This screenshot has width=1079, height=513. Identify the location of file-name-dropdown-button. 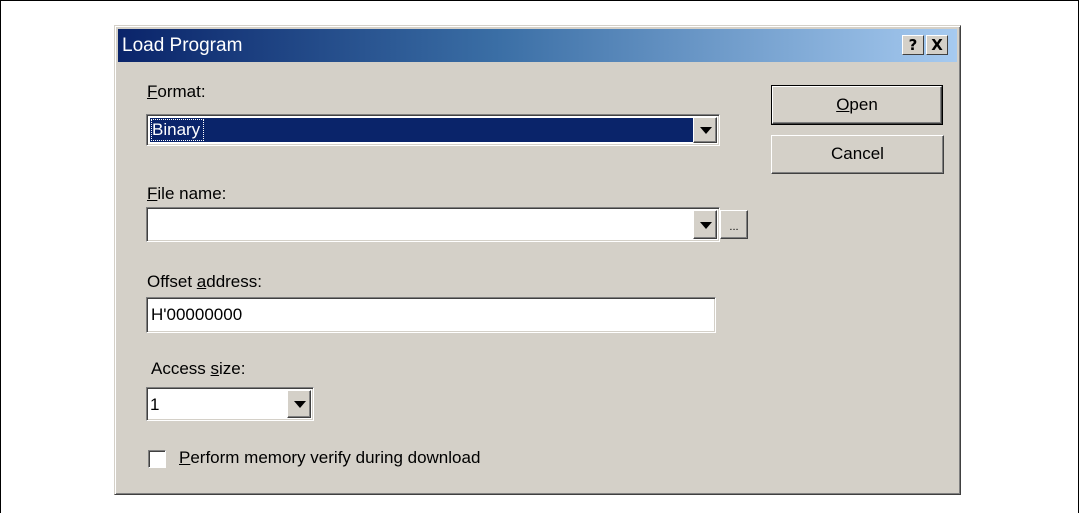
(705, 224).